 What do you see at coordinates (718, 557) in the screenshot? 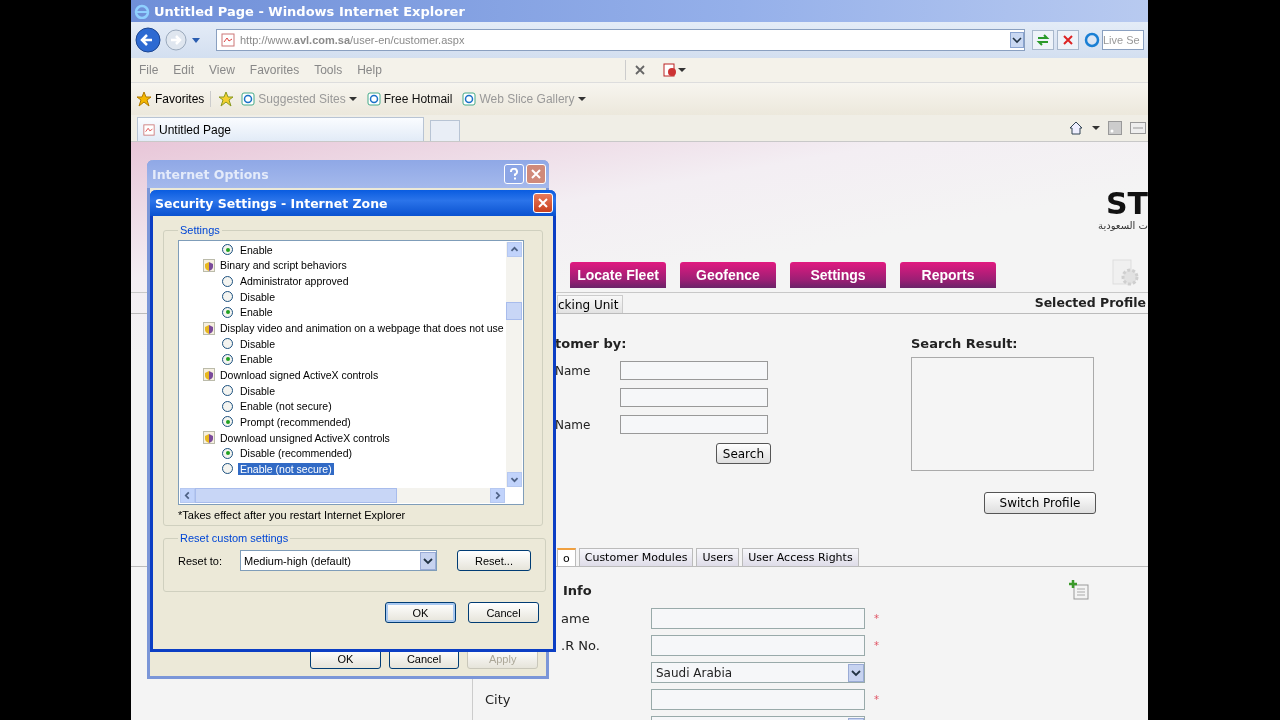
I see `tab: Users` at bounding box center [718, 557].